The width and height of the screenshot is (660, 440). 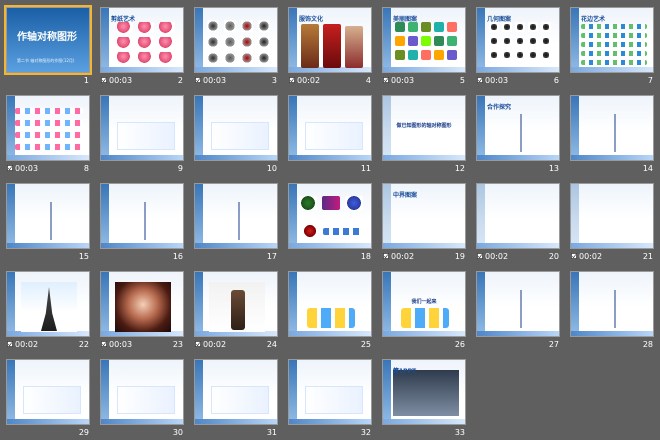 What do you see at coordinates (236, 346) in the screenshot?
I see `slide-meta: 00:02 24` at bounding box center [236, 346].